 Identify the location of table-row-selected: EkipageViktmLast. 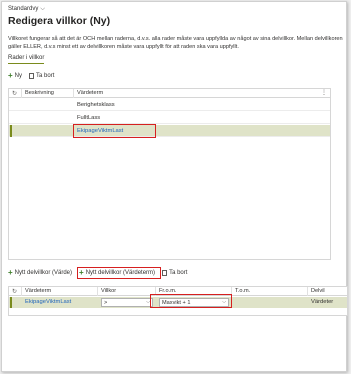
(169, 131).